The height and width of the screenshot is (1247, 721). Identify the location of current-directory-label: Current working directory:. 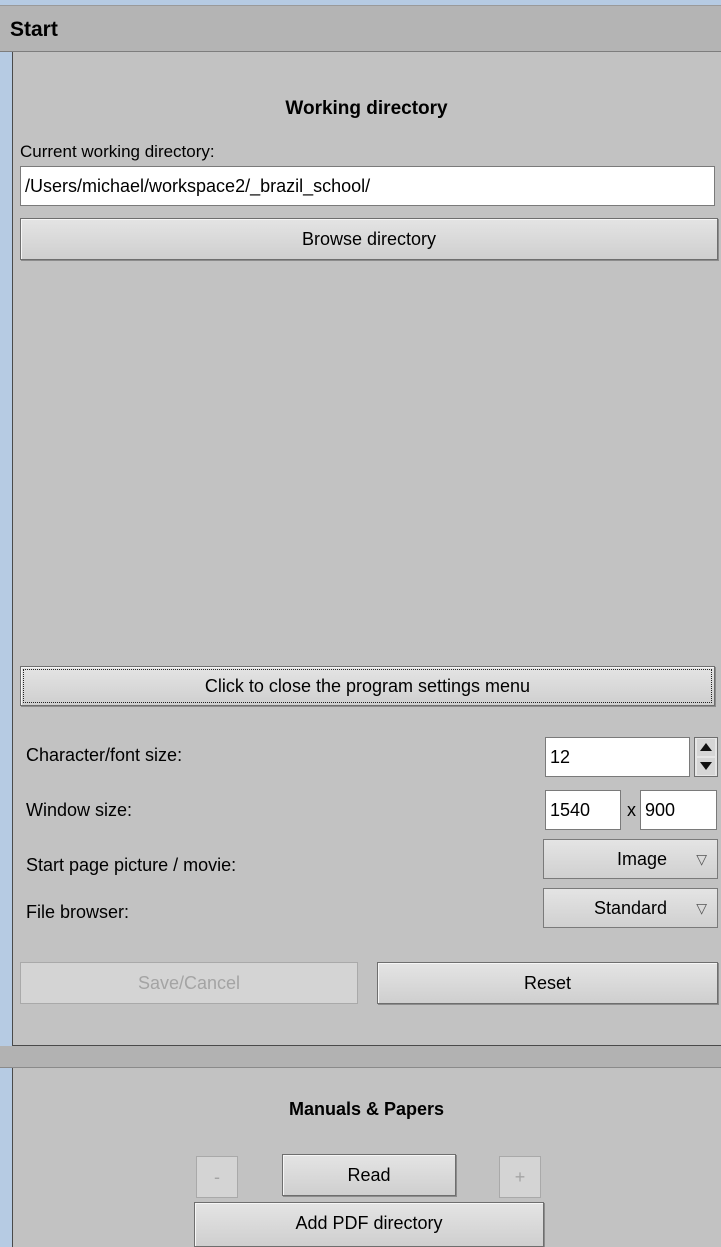
(117, 151).